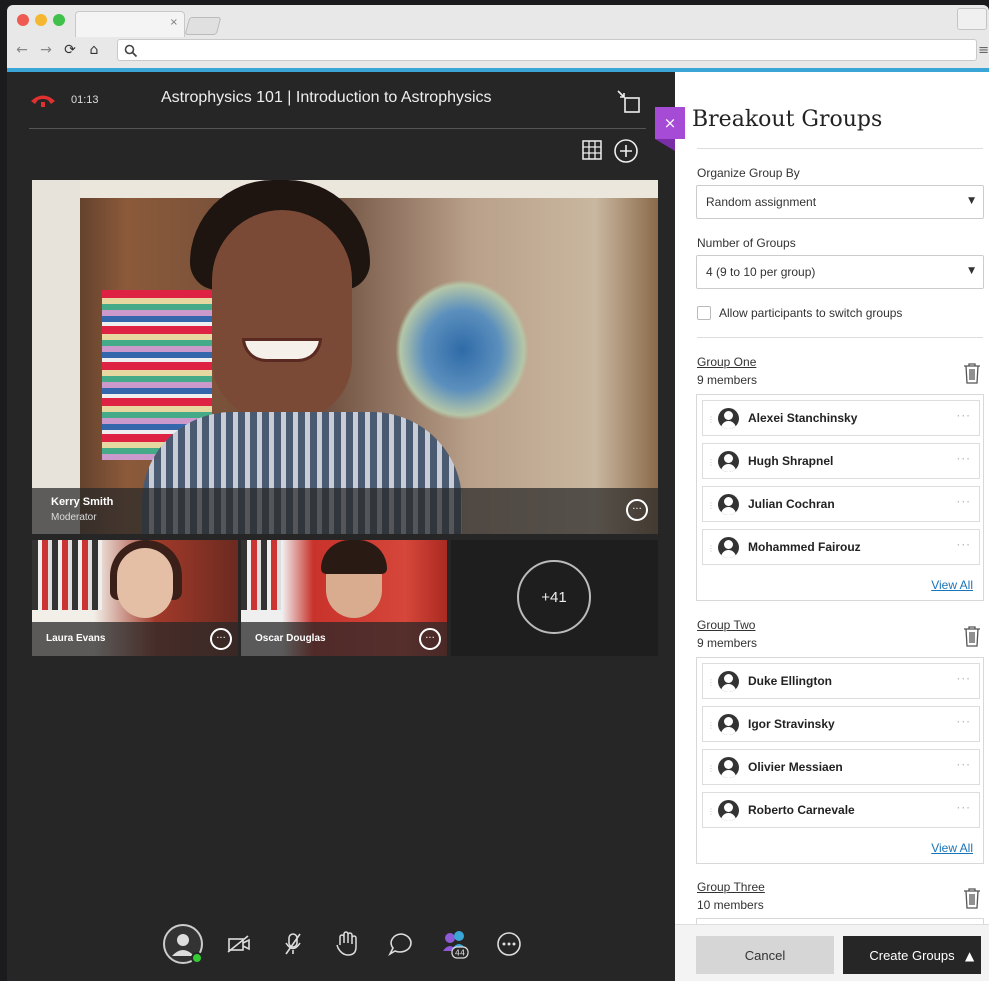 The width and height of the screenshot is (989, 981). Describe the element at coordinates (46, 50) in the screenshot. I see `forward-icon: →` at that location.